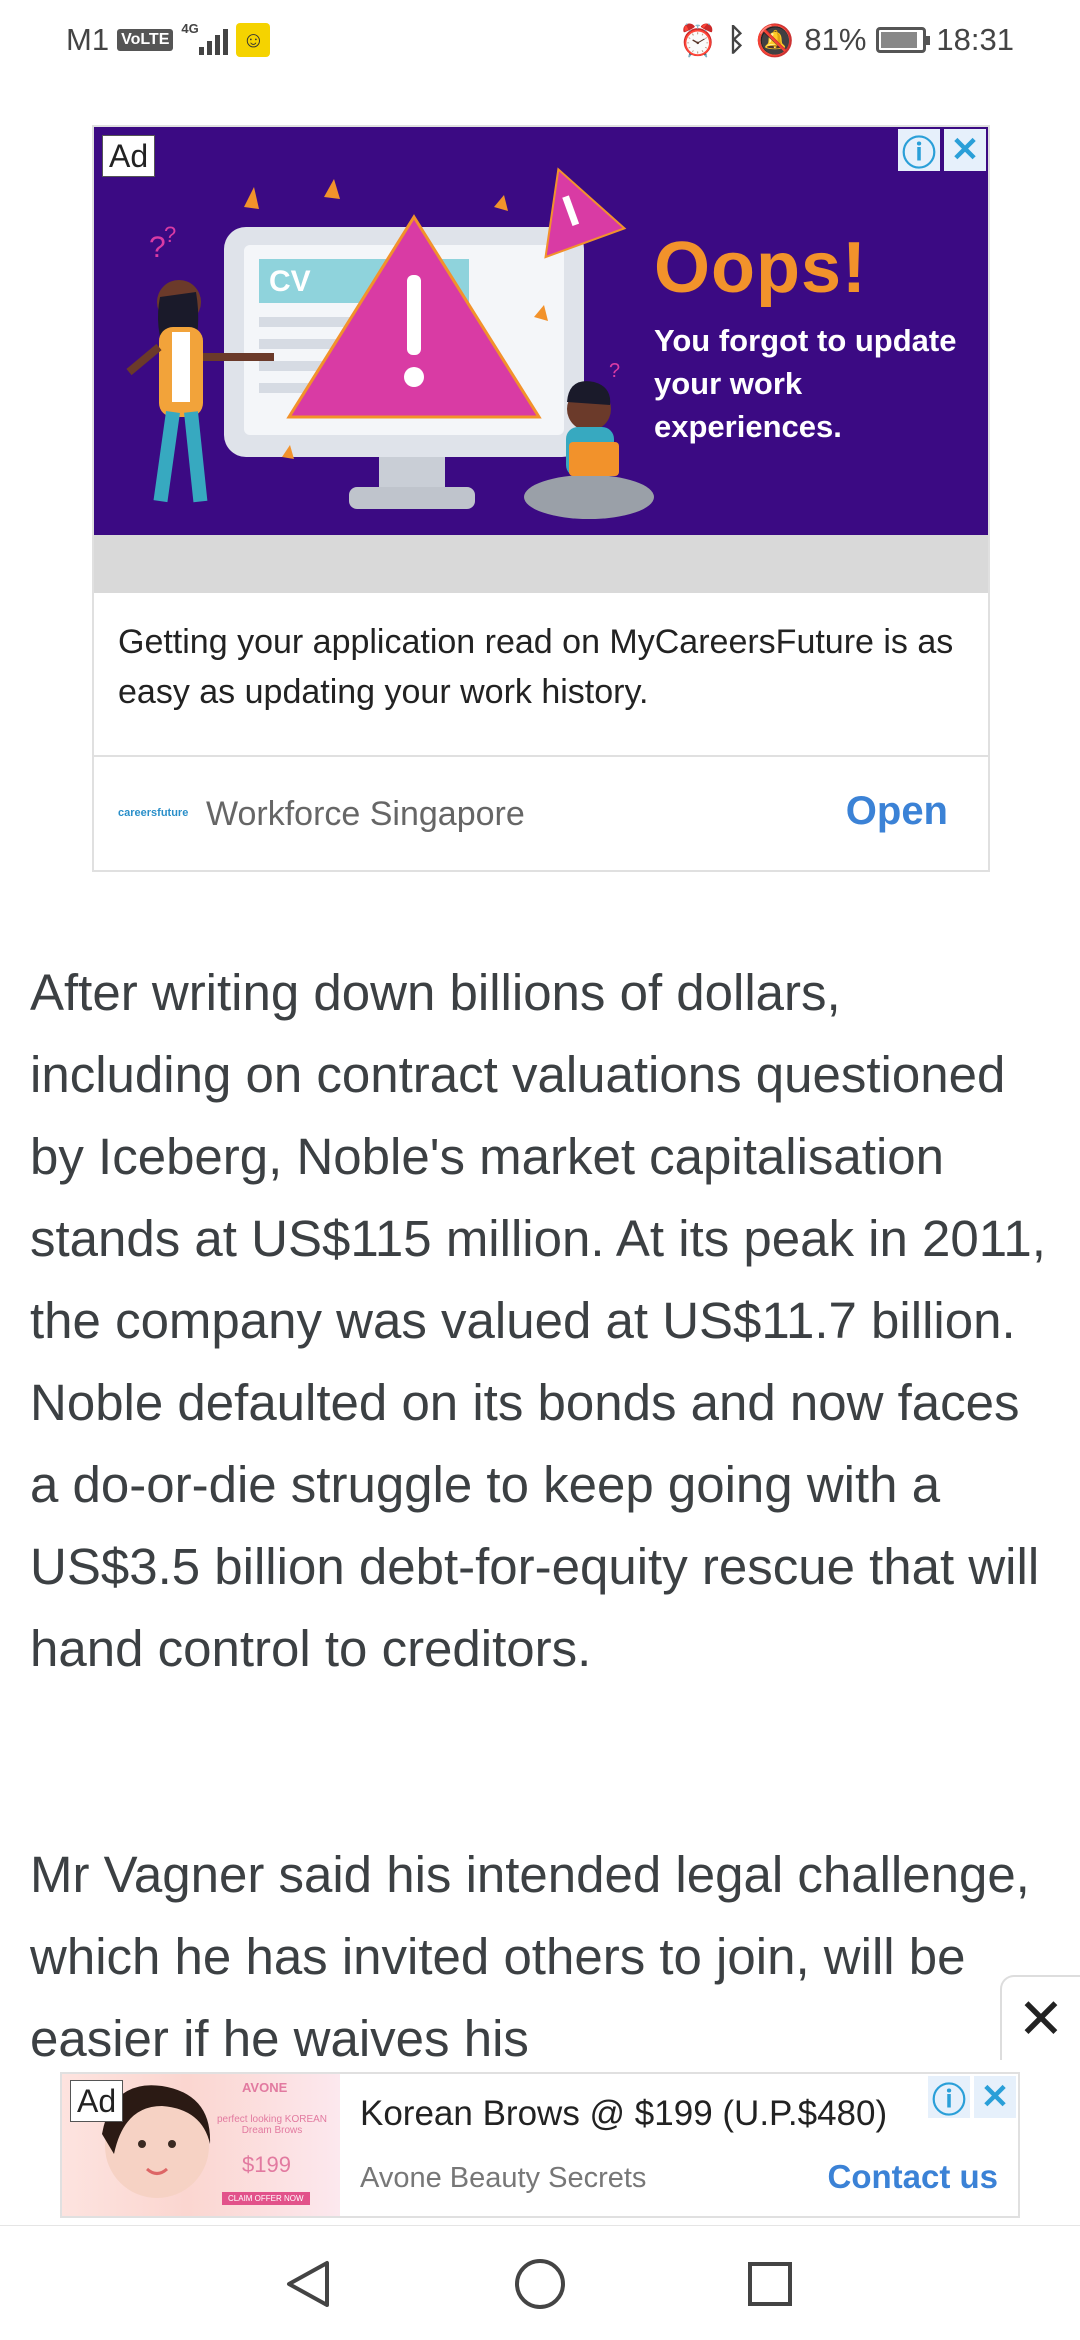  Describe the element at coordinates (975, 39) in the screenshot. I see `clock: 18:31` at that location.